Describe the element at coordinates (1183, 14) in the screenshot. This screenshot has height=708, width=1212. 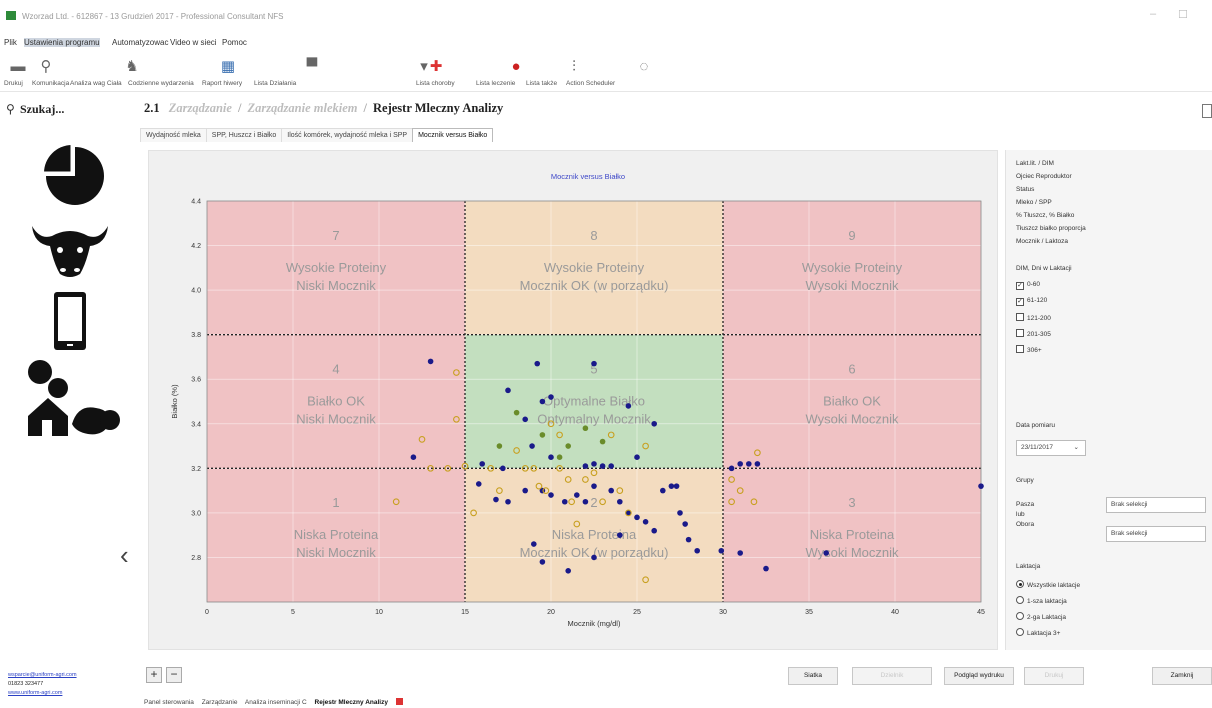
I see `maximize-icon: ☐` at that location.